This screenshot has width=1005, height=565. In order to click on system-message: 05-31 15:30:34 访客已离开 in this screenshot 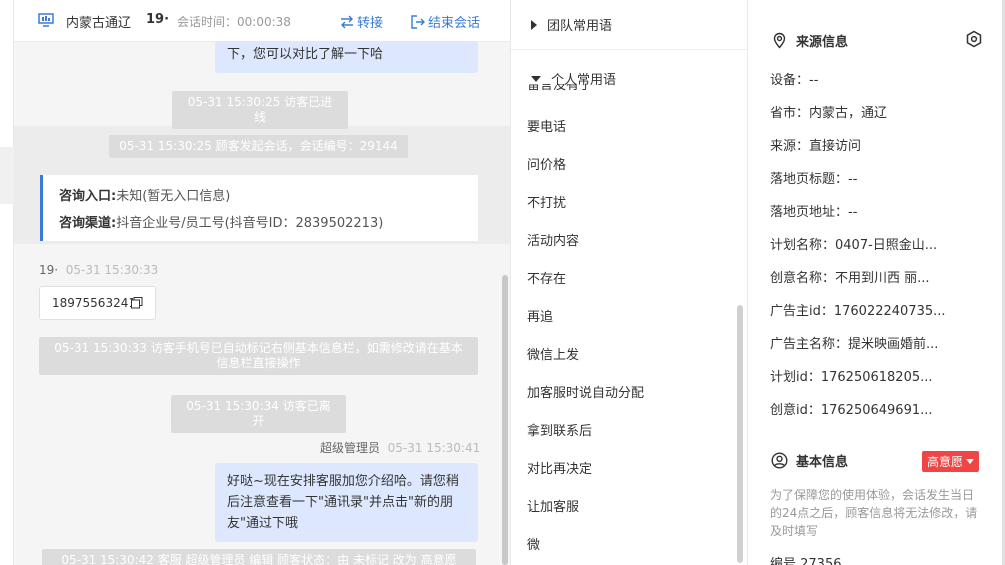, I will do `click(258, 414)`.